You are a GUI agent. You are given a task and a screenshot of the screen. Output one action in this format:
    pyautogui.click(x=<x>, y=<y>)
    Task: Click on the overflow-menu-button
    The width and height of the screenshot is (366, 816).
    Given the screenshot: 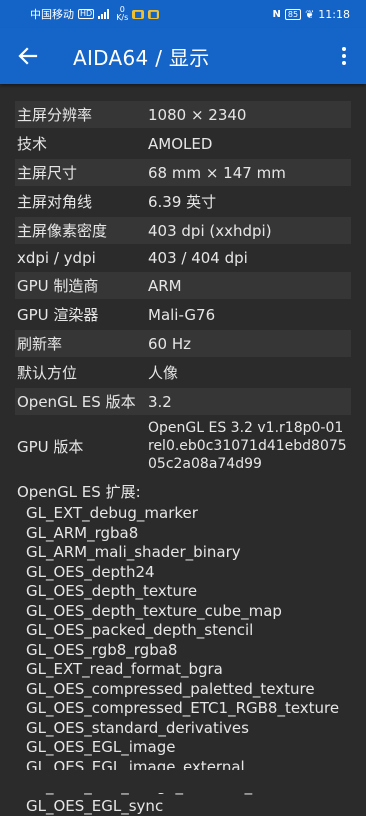 What is the action you would take?
    pyautogui.click(x=344, y=56)
    